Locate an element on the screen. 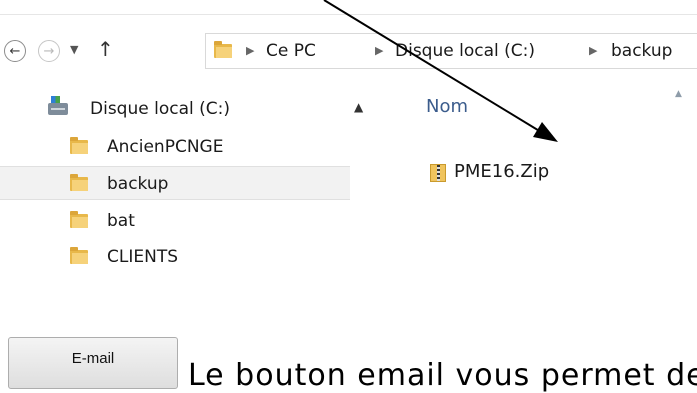 The height and width of the screenshot is (393, 697). tree-item-label: AncienPCNGE is located at coordinates (165, 147).